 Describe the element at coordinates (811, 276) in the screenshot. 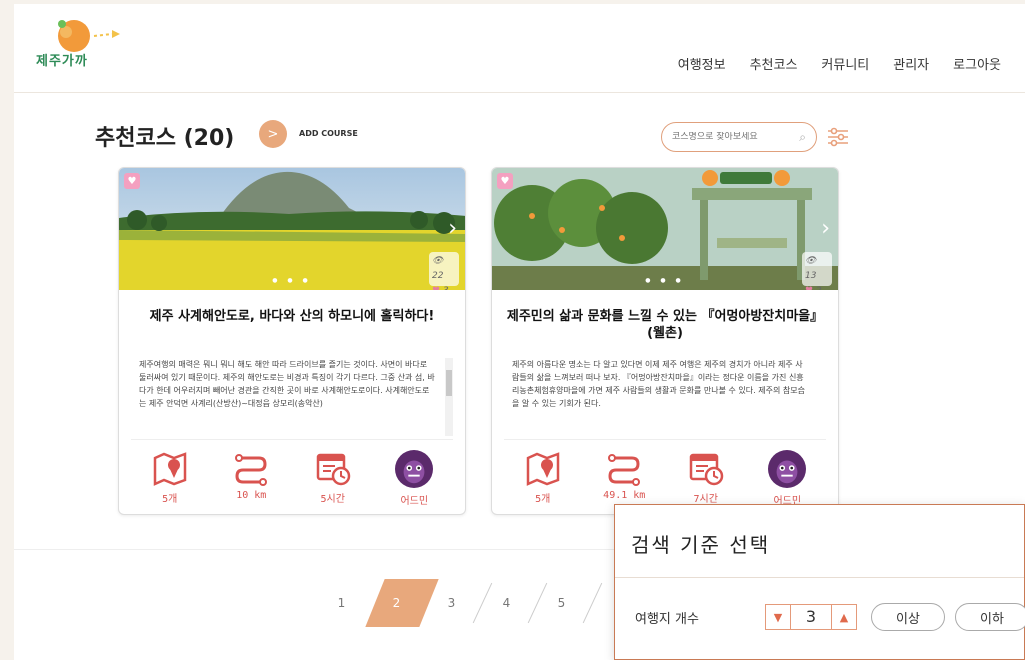

I see `view-count: 13` at that location.